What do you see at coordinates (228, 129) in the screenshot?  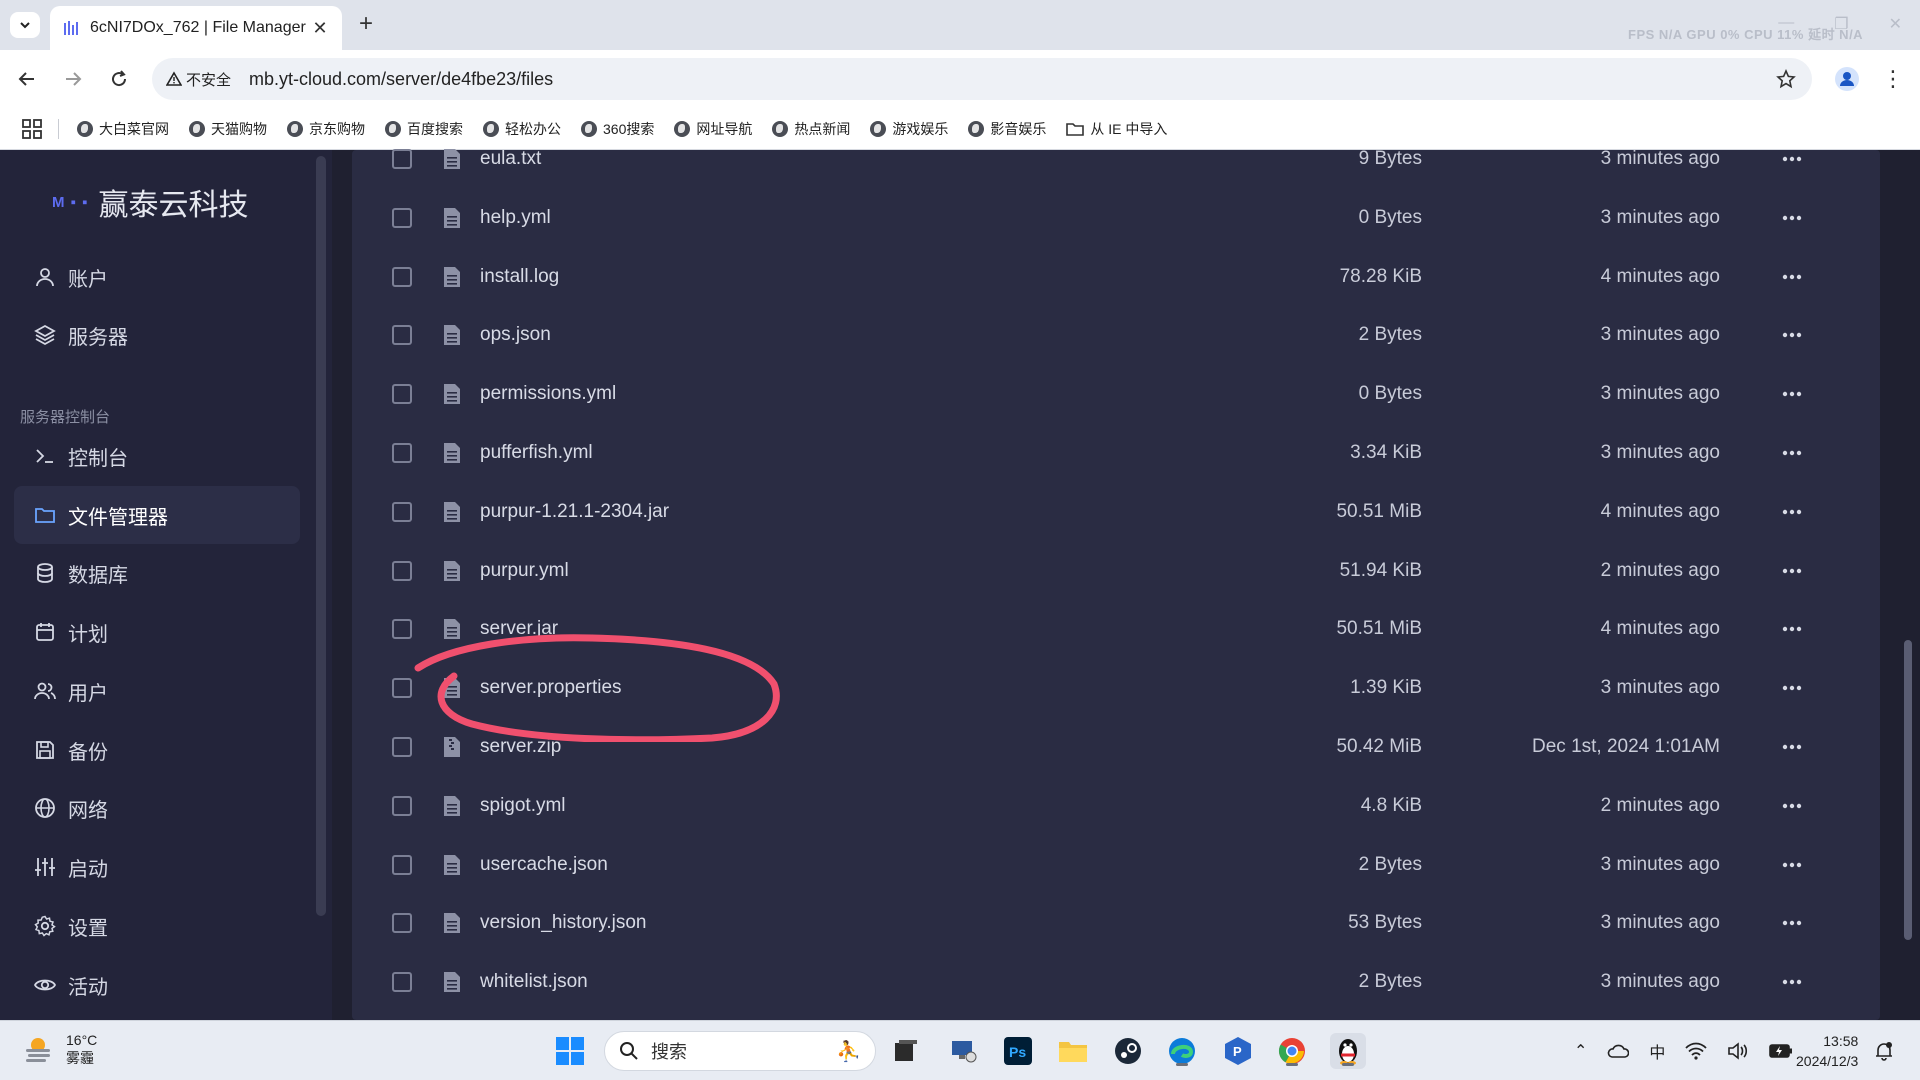 I see `bookmark-item: 天猫购物` at bounding box center [228, 129].